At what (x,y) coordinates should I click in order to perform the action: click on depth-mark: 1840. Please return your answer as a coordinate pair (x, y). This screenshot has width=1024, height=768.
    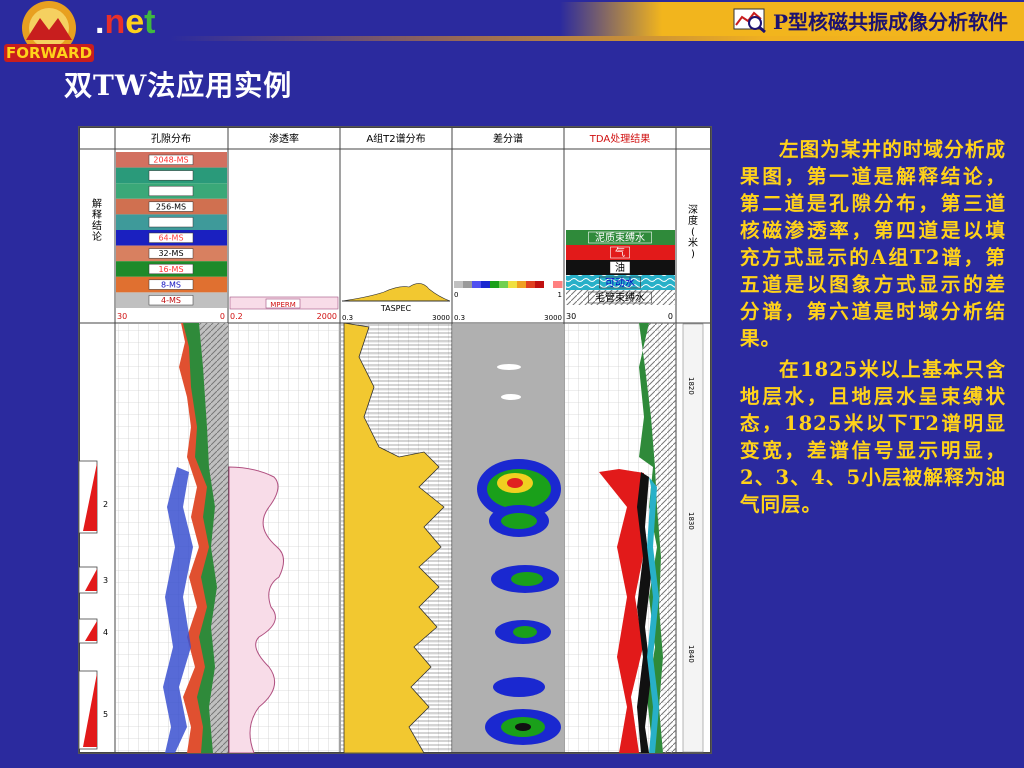
    Looking at the image, I should click on (691, 654).